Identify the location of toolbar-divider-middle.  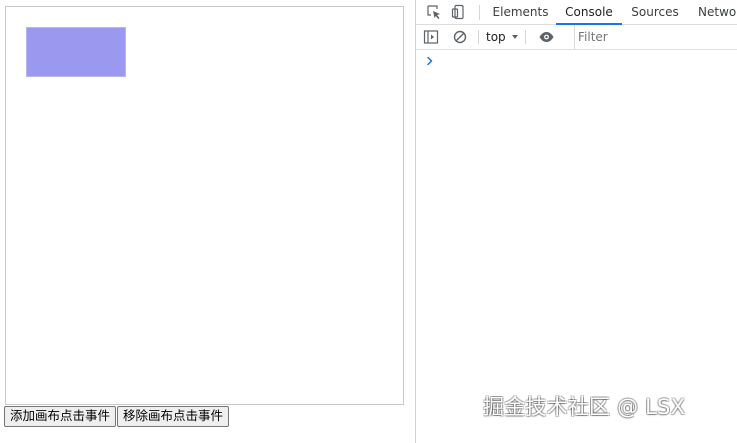
(525, 37).